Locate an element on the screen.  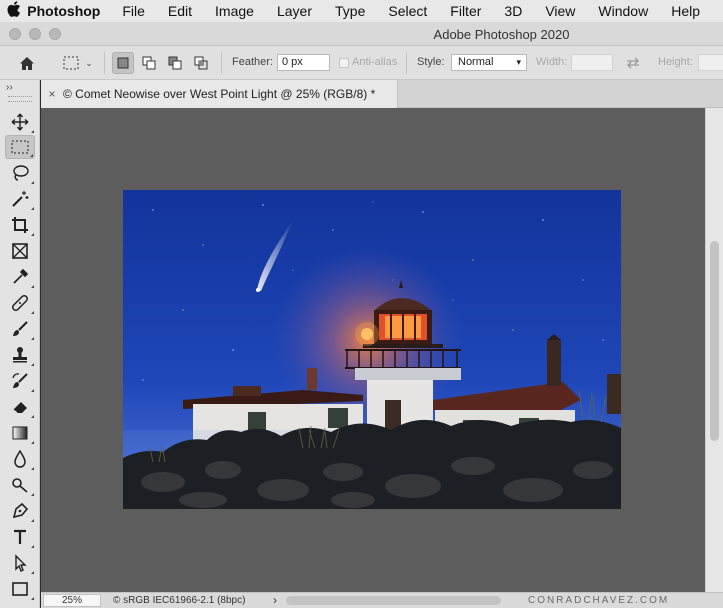
zoom-level-field: 25% is located at coordinates (72, 600).